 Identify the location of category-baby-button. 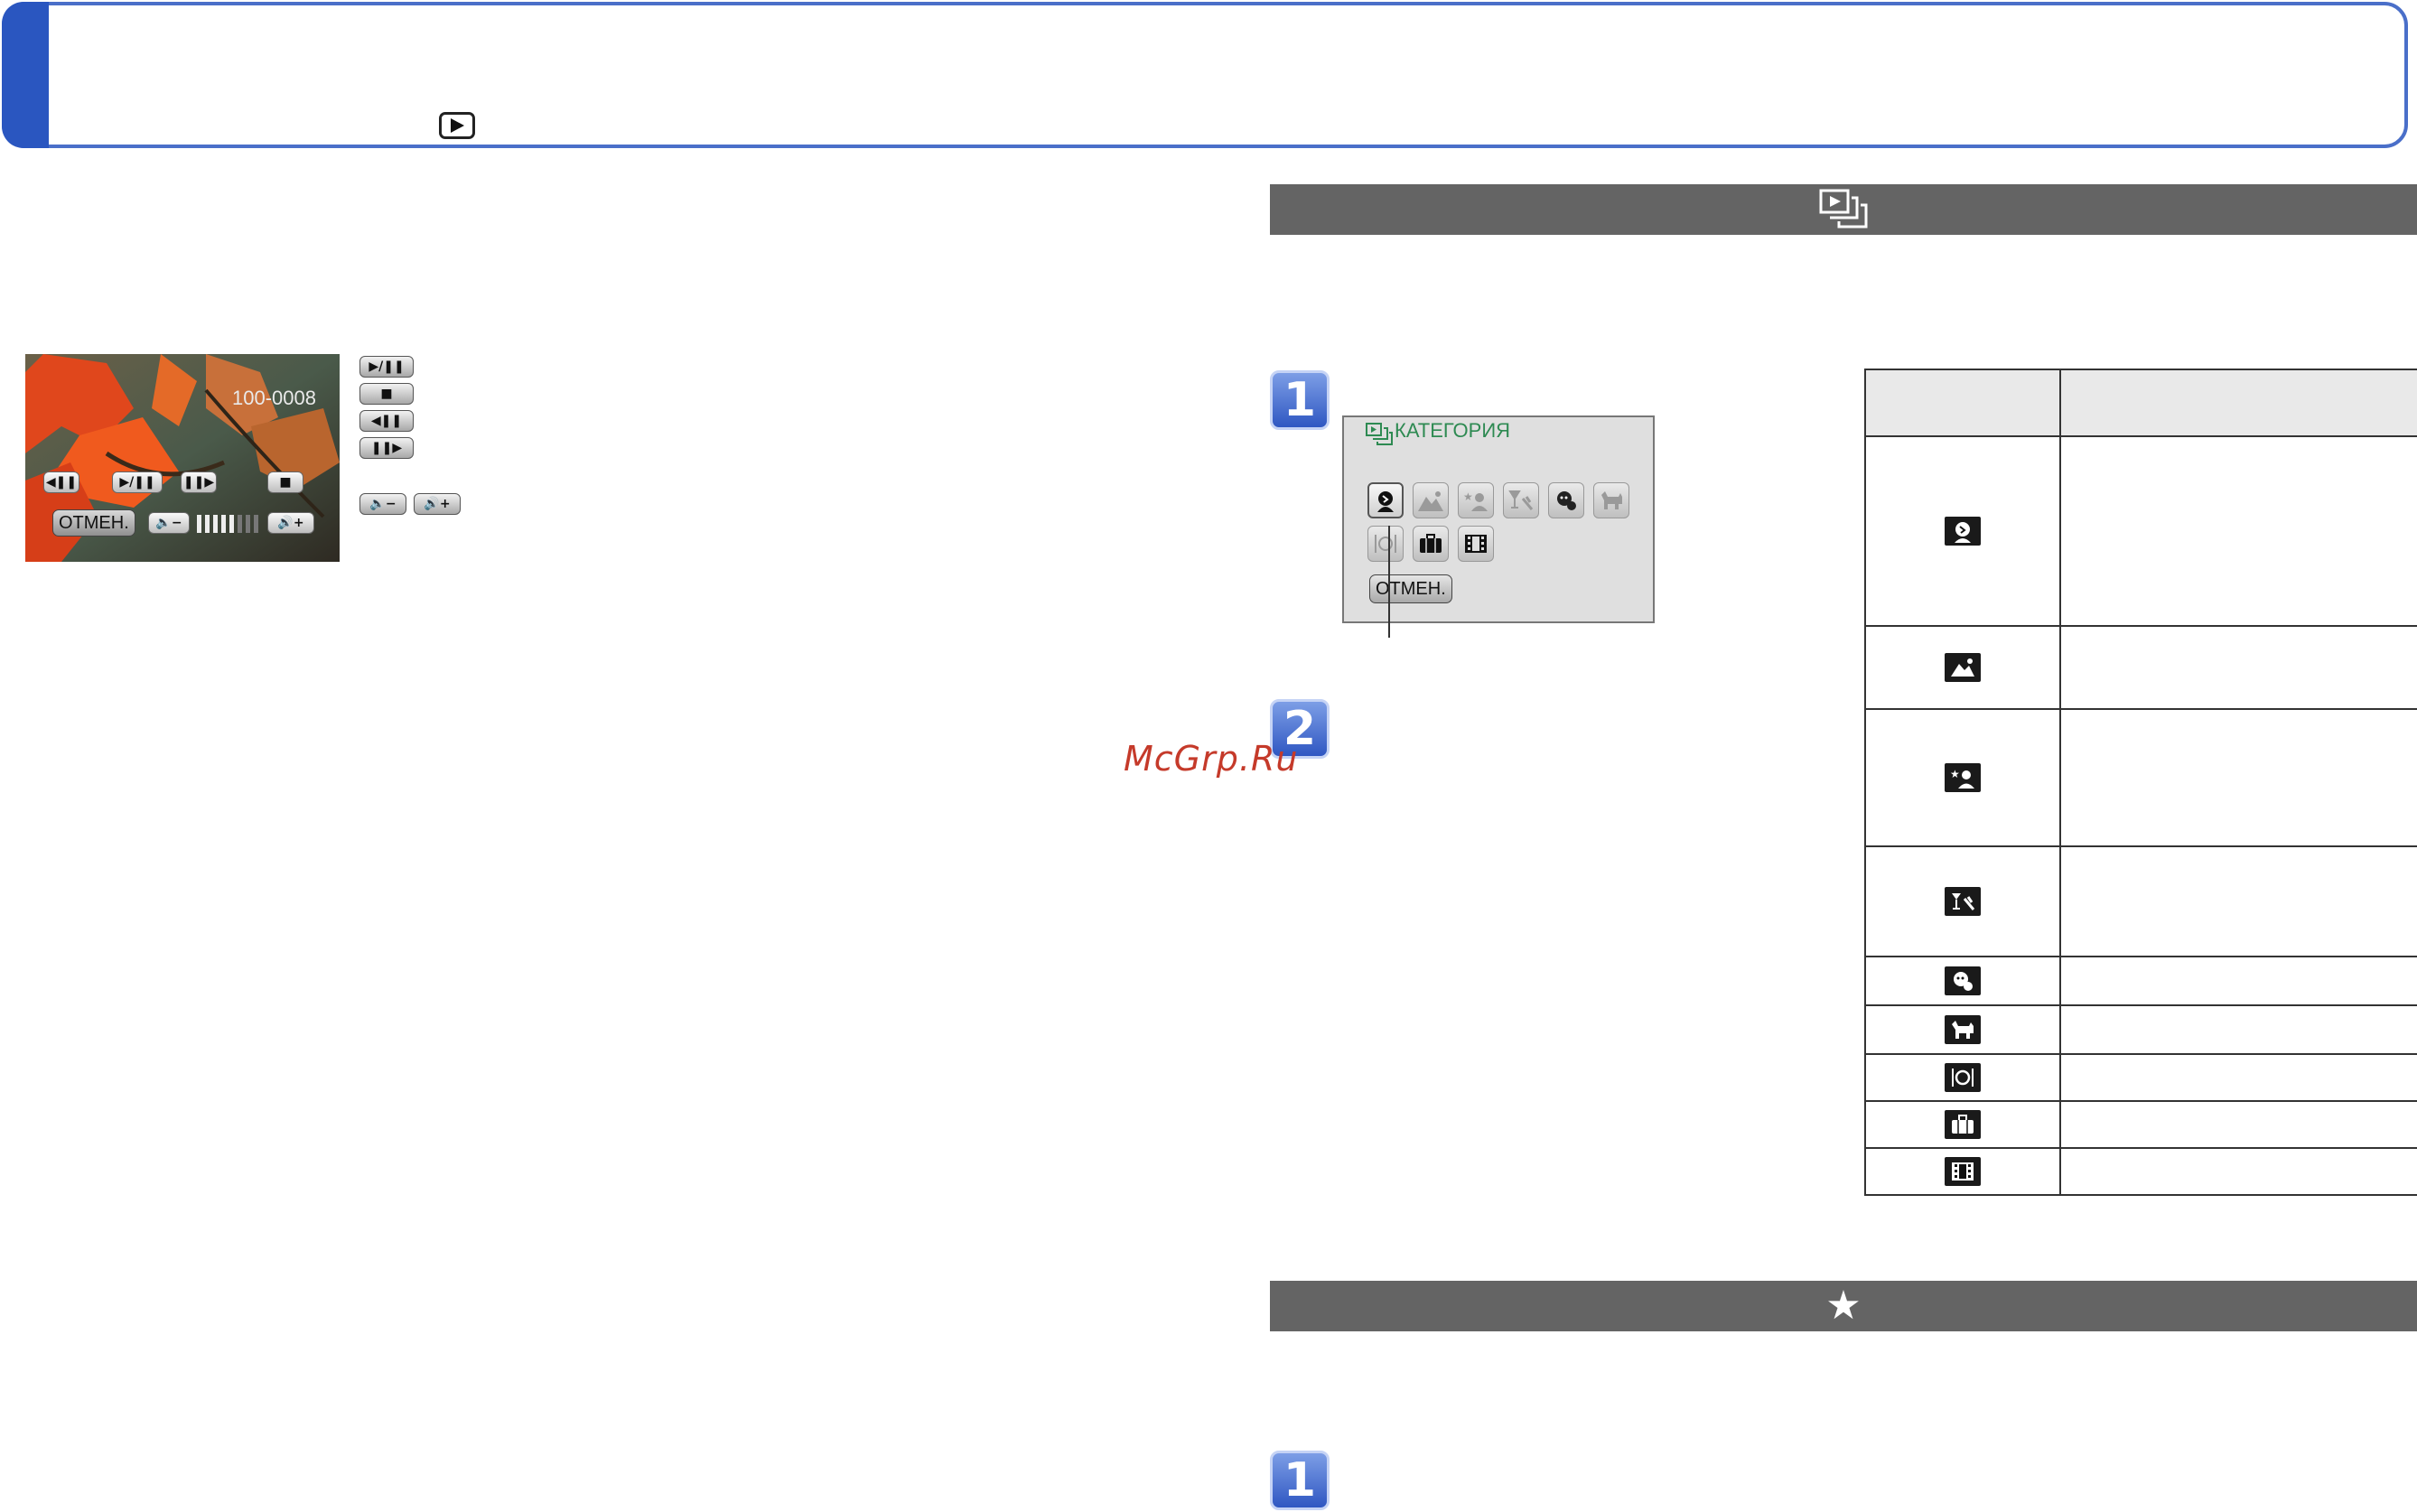
(1566, 500).